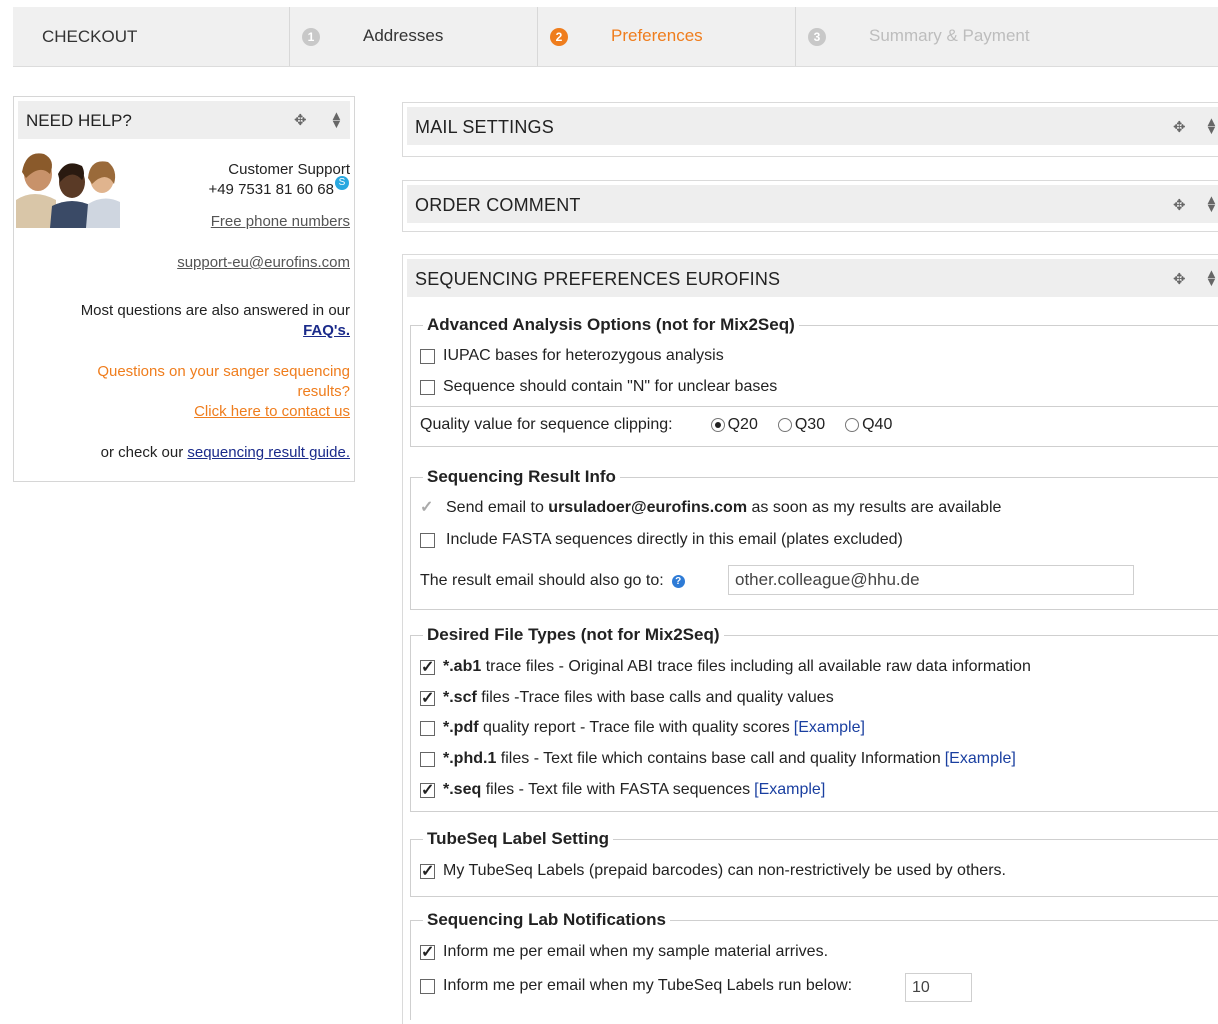 This screenshot has width=1218, height=1024. I want to click on contact-us-link: Click here to contact us, so click(272, 411).